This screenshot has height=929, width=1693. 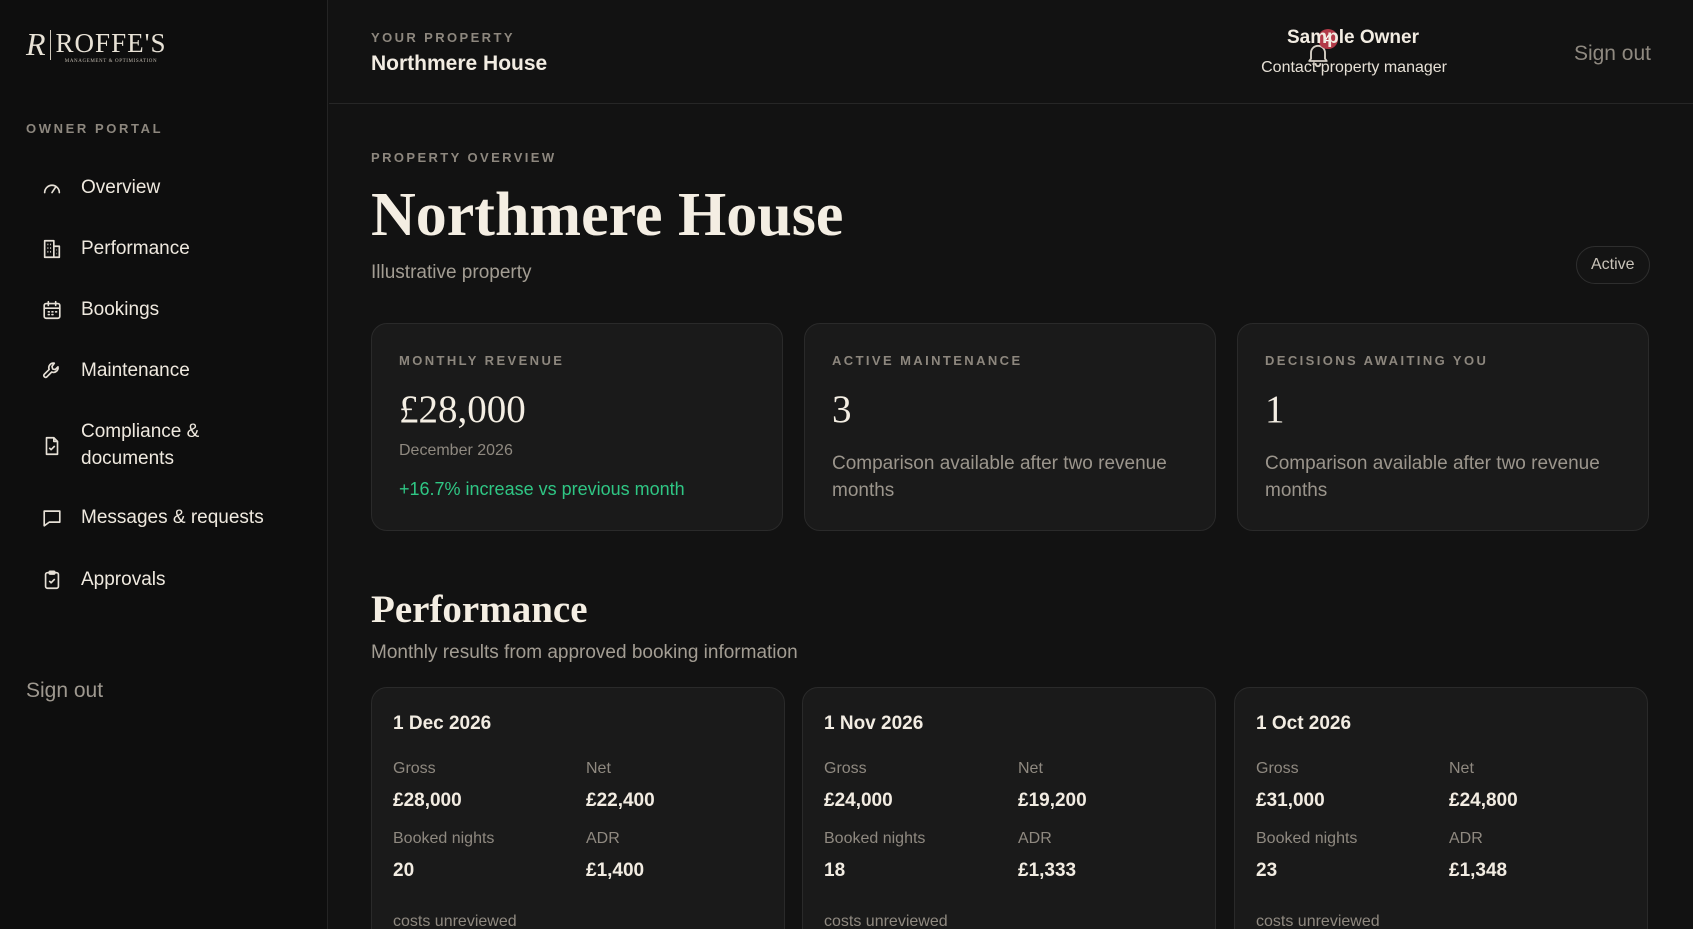 What do you see at coordinates (36, 44) in the screenshot?
I see `logo-mark: R` at bounding box center [36, 44].